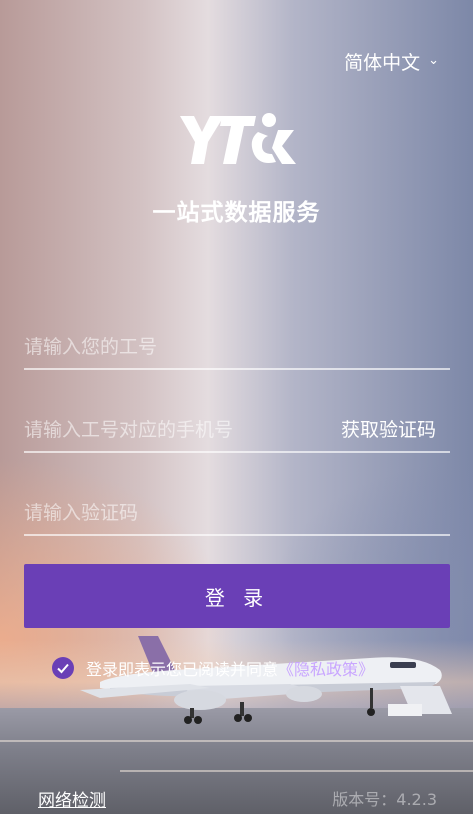  Describe the element at coordinates (237, 512) in the screenshot. I see `verification-code-field: 请输入验证码` at that location.